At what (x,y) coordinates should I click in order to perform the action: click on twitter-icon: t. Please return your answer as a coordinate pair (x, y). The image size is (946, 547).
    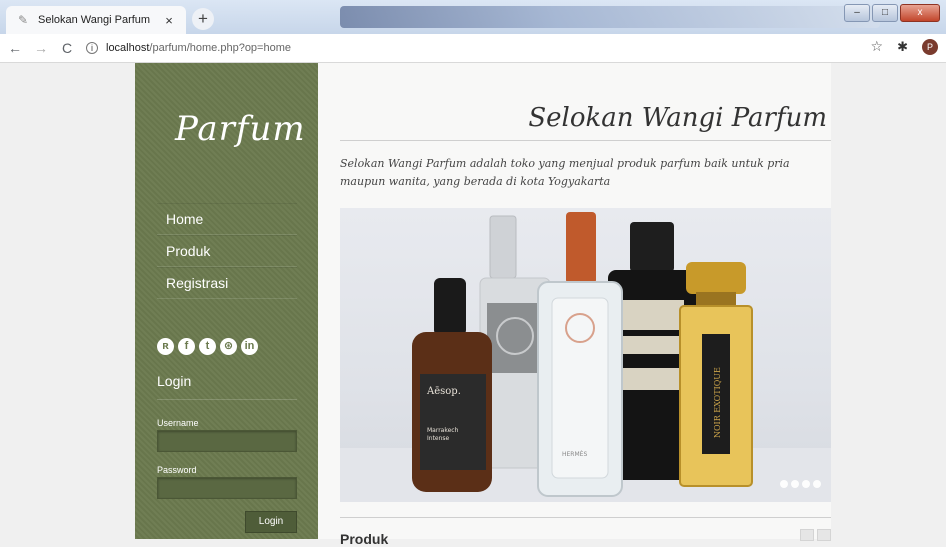
    Looking at the image, I should click on (207, 346).